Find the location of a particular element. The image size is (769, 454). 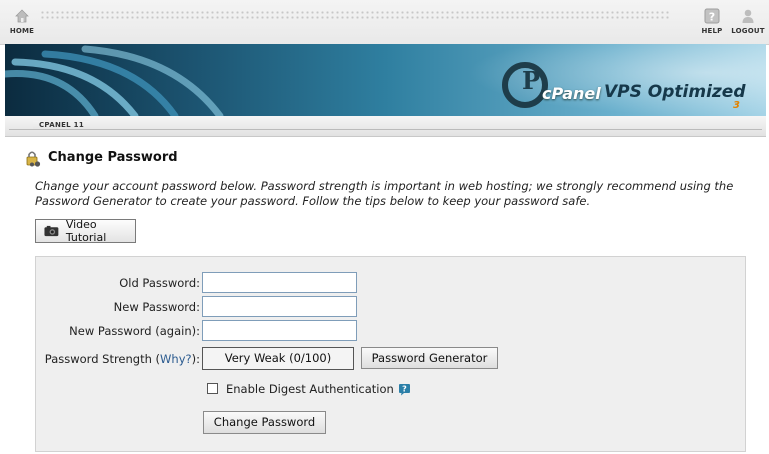

new-password-again-label: New Password (again): is located at coordinates (134, 331).